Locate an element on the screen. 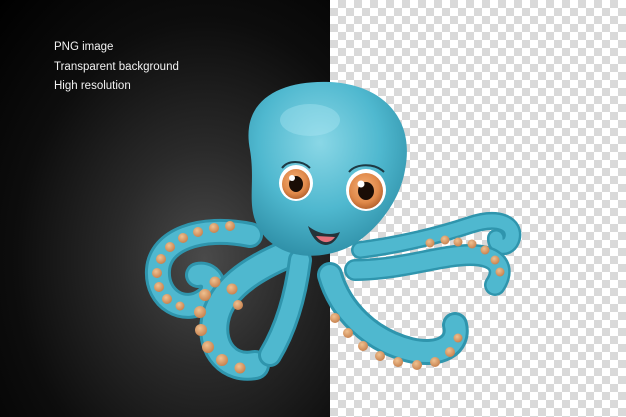  tentacle-front-right is located at coordinates (393, 316).